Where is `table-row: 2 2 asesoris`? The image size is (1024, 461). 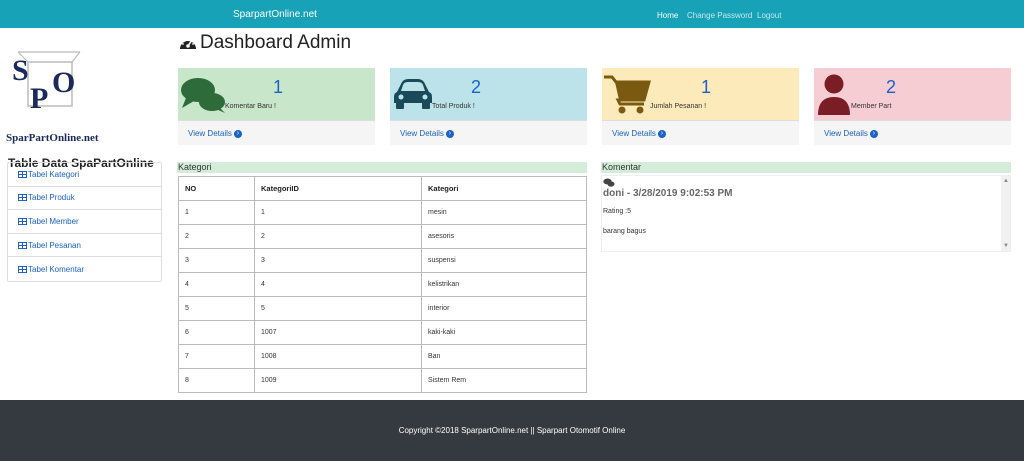
table-row: 2 2 asesoris is located at coordinates (382, 236).